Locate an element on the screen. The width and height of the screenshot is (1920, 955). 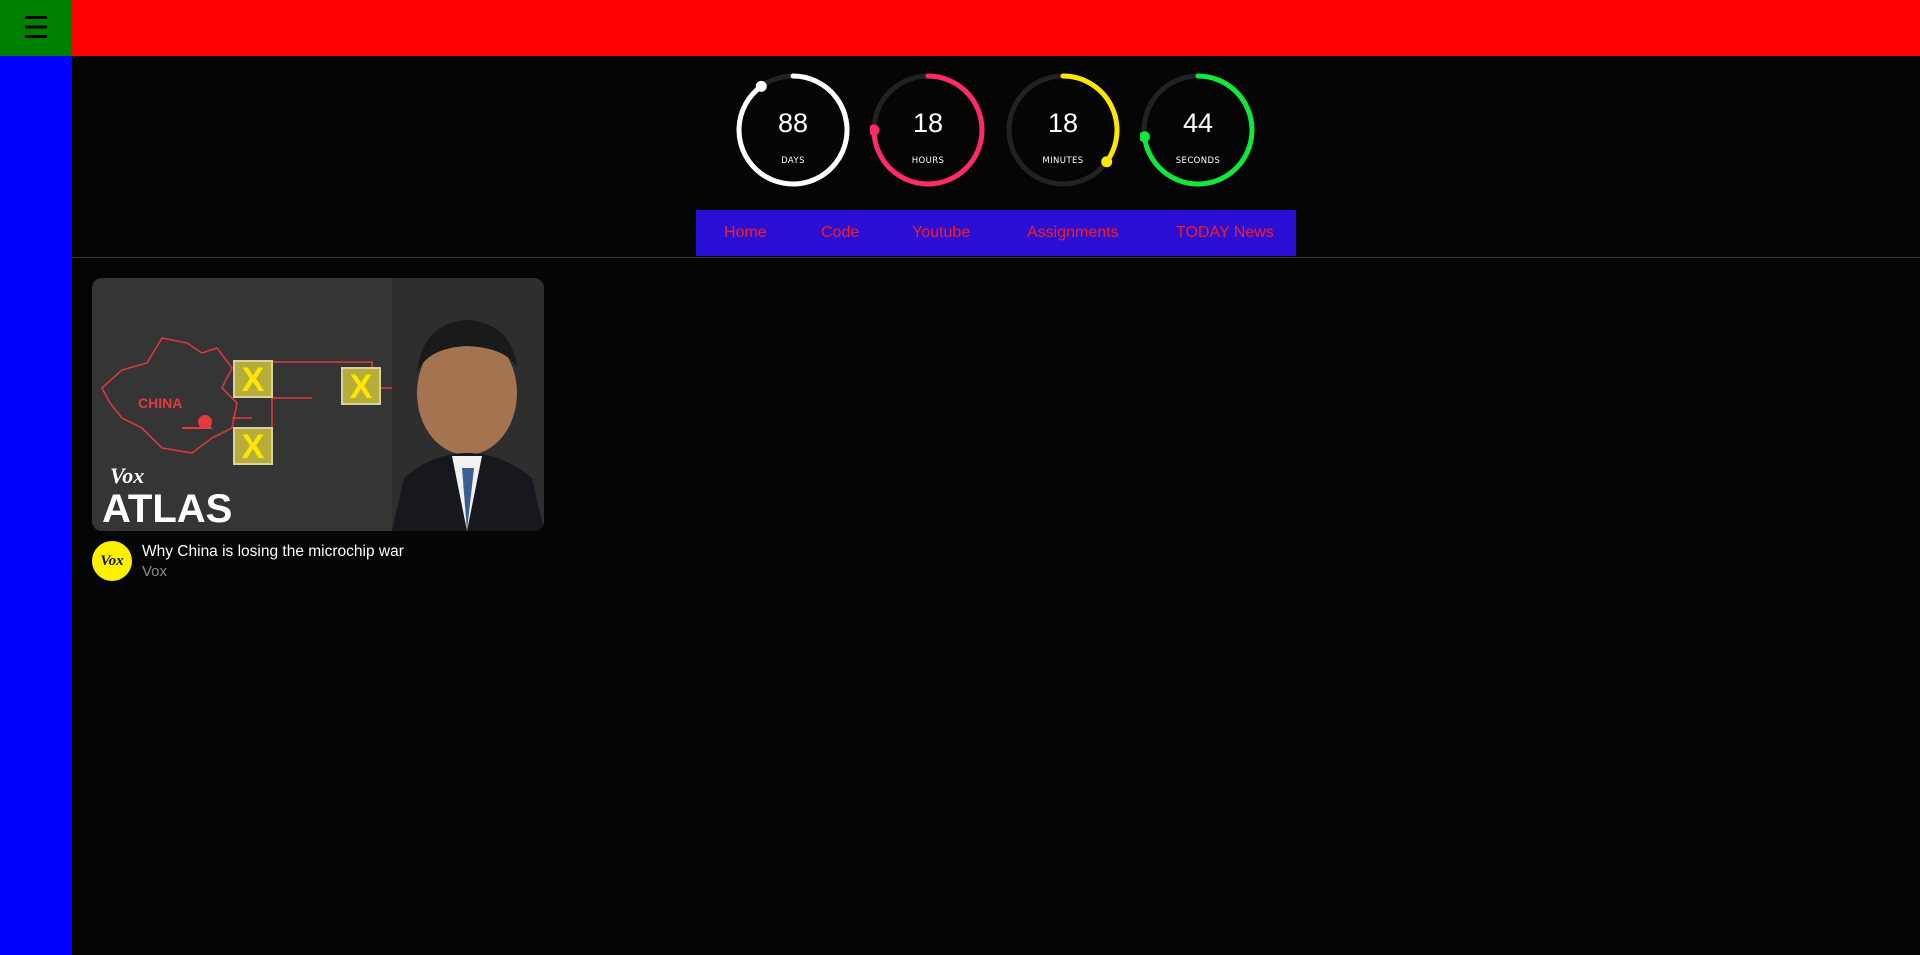
nav-assignments: Assignments is located at coordinates (1073, 233).